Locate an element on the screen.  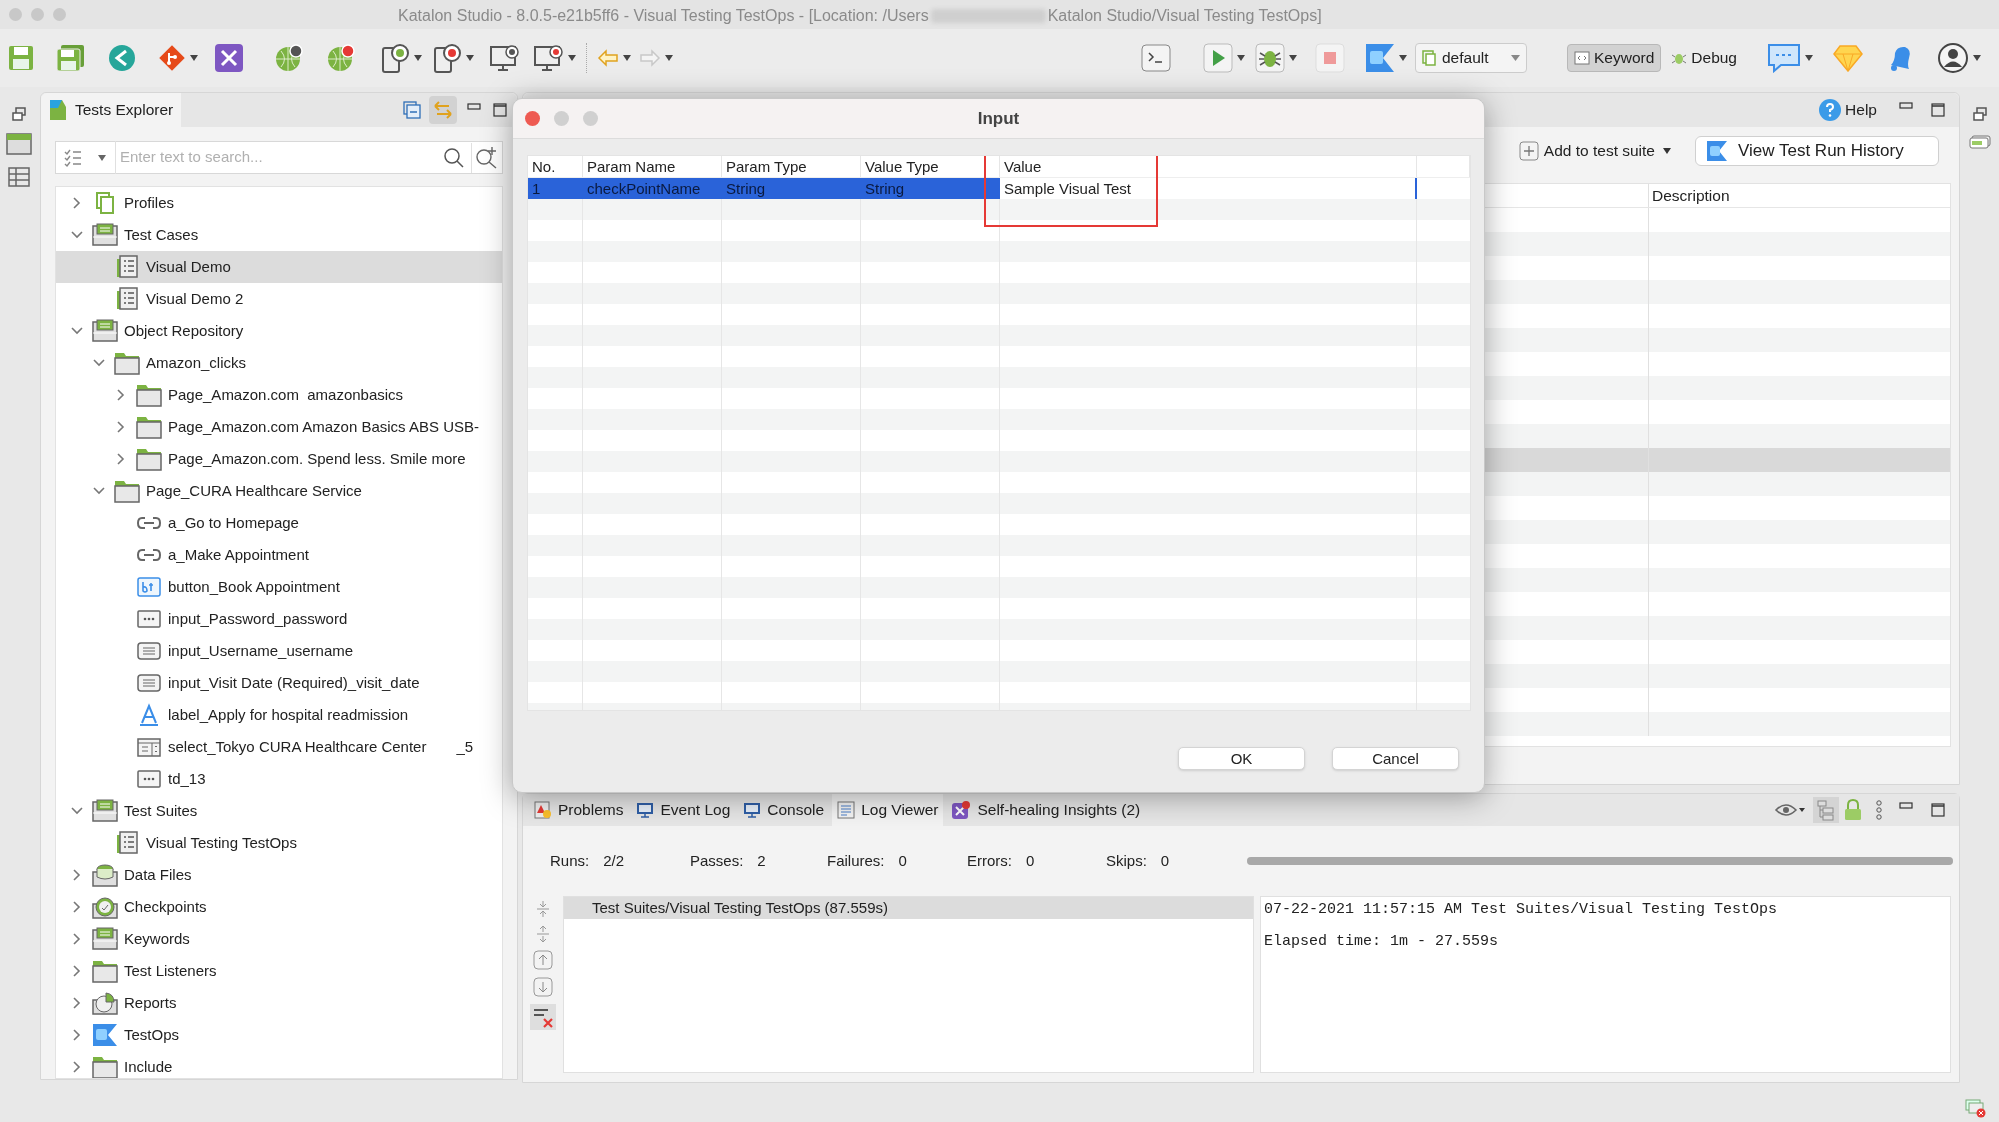
tree-item: Visual Demo 2 is located at coordinates (279, 299).